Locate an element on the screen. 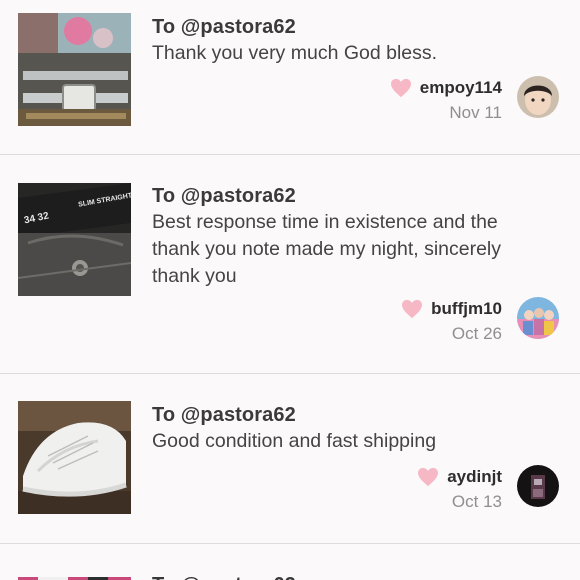  review-item-4: To @pastora62 is located at coordinates (290, 562).